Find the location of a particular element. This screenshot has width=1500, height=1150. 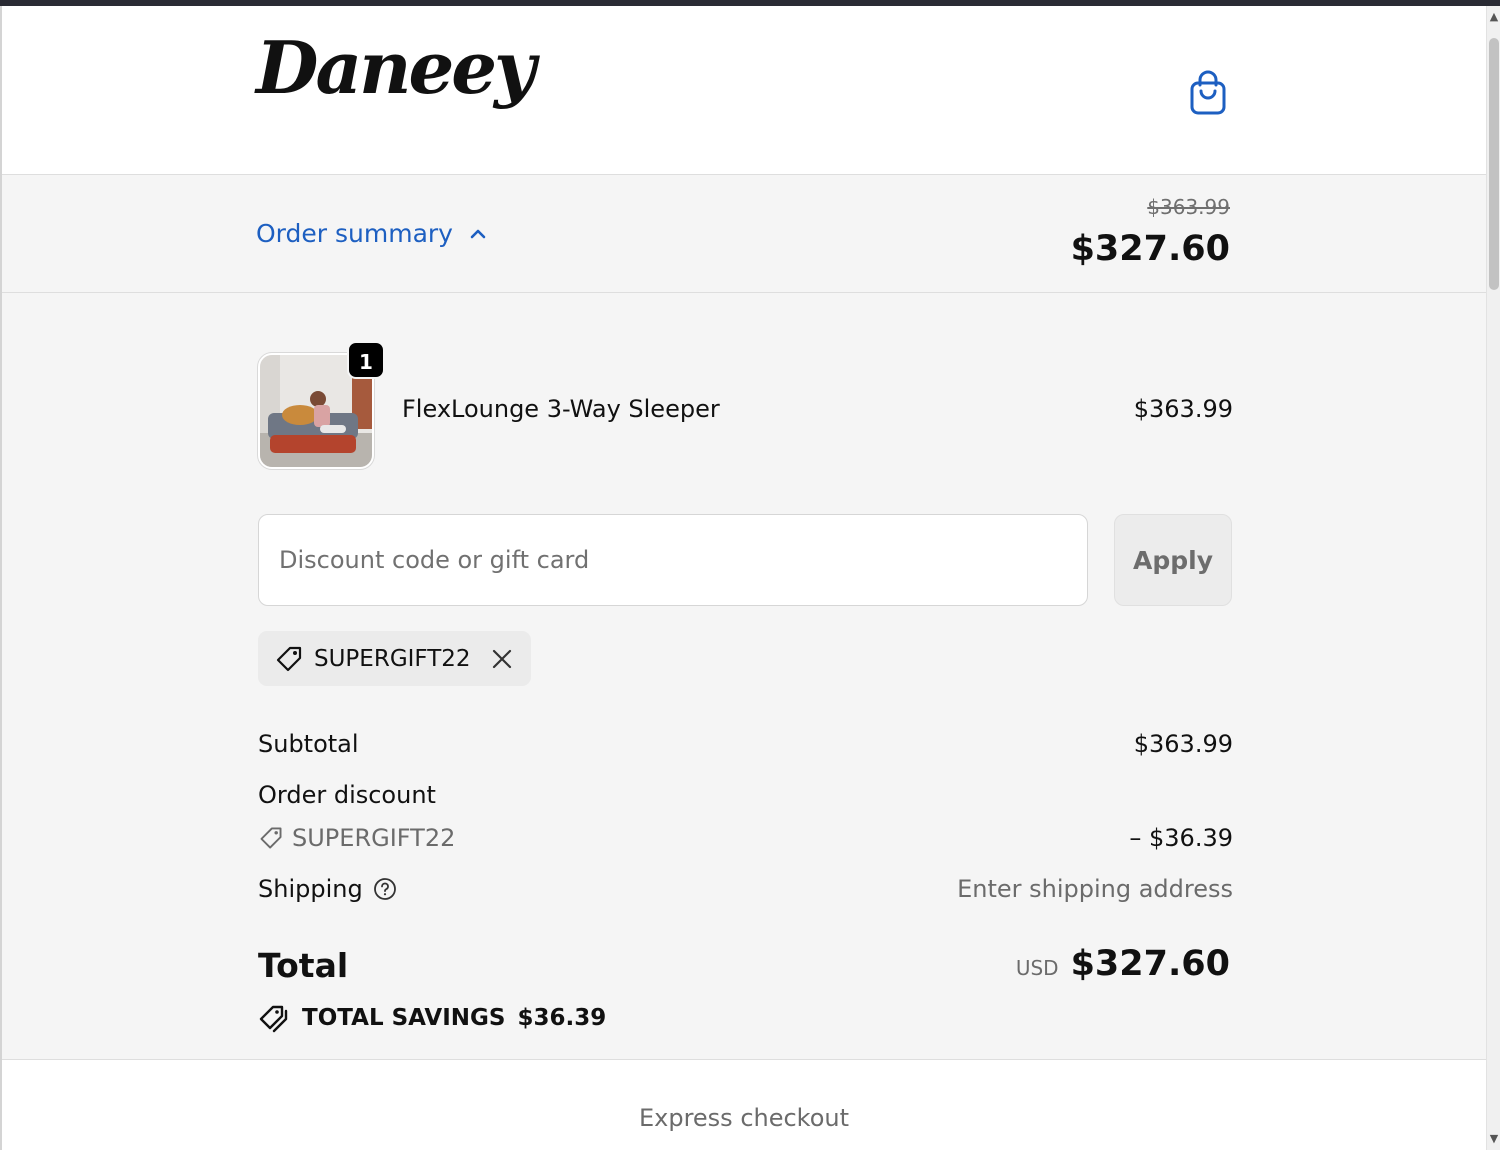

quantity-badge: 1 is located at coordinates (366, 360).